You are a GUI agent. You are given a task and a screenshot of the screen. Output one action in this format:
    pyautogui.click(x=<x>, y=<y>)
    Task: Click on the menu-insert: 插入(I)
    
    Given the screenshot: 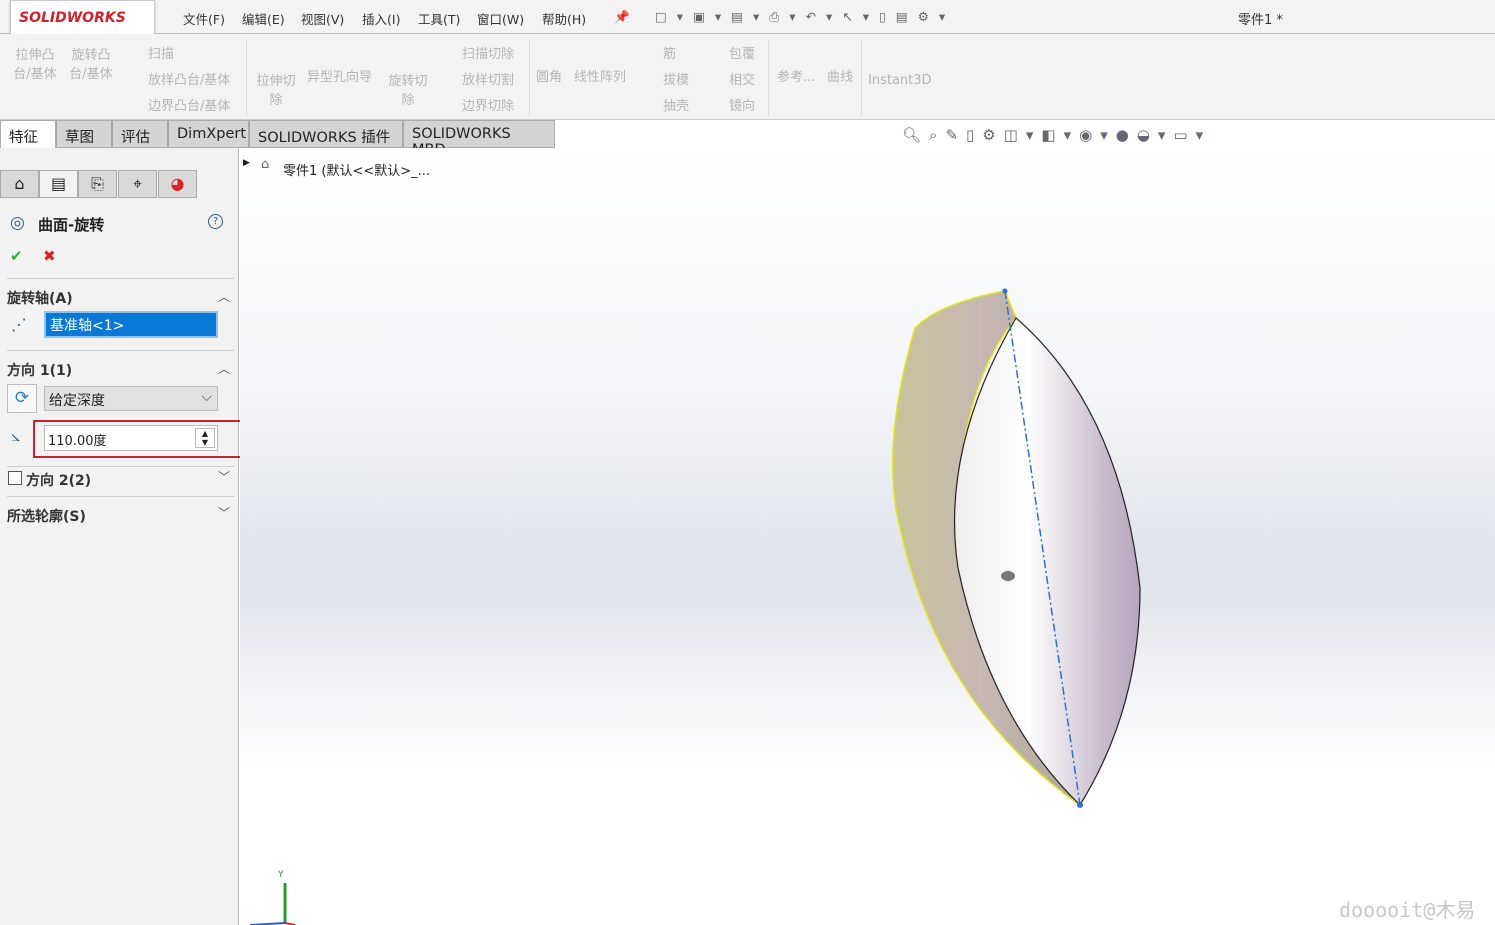 What is the action you would take?
    pyautogui.click(x=381, y=18)
    